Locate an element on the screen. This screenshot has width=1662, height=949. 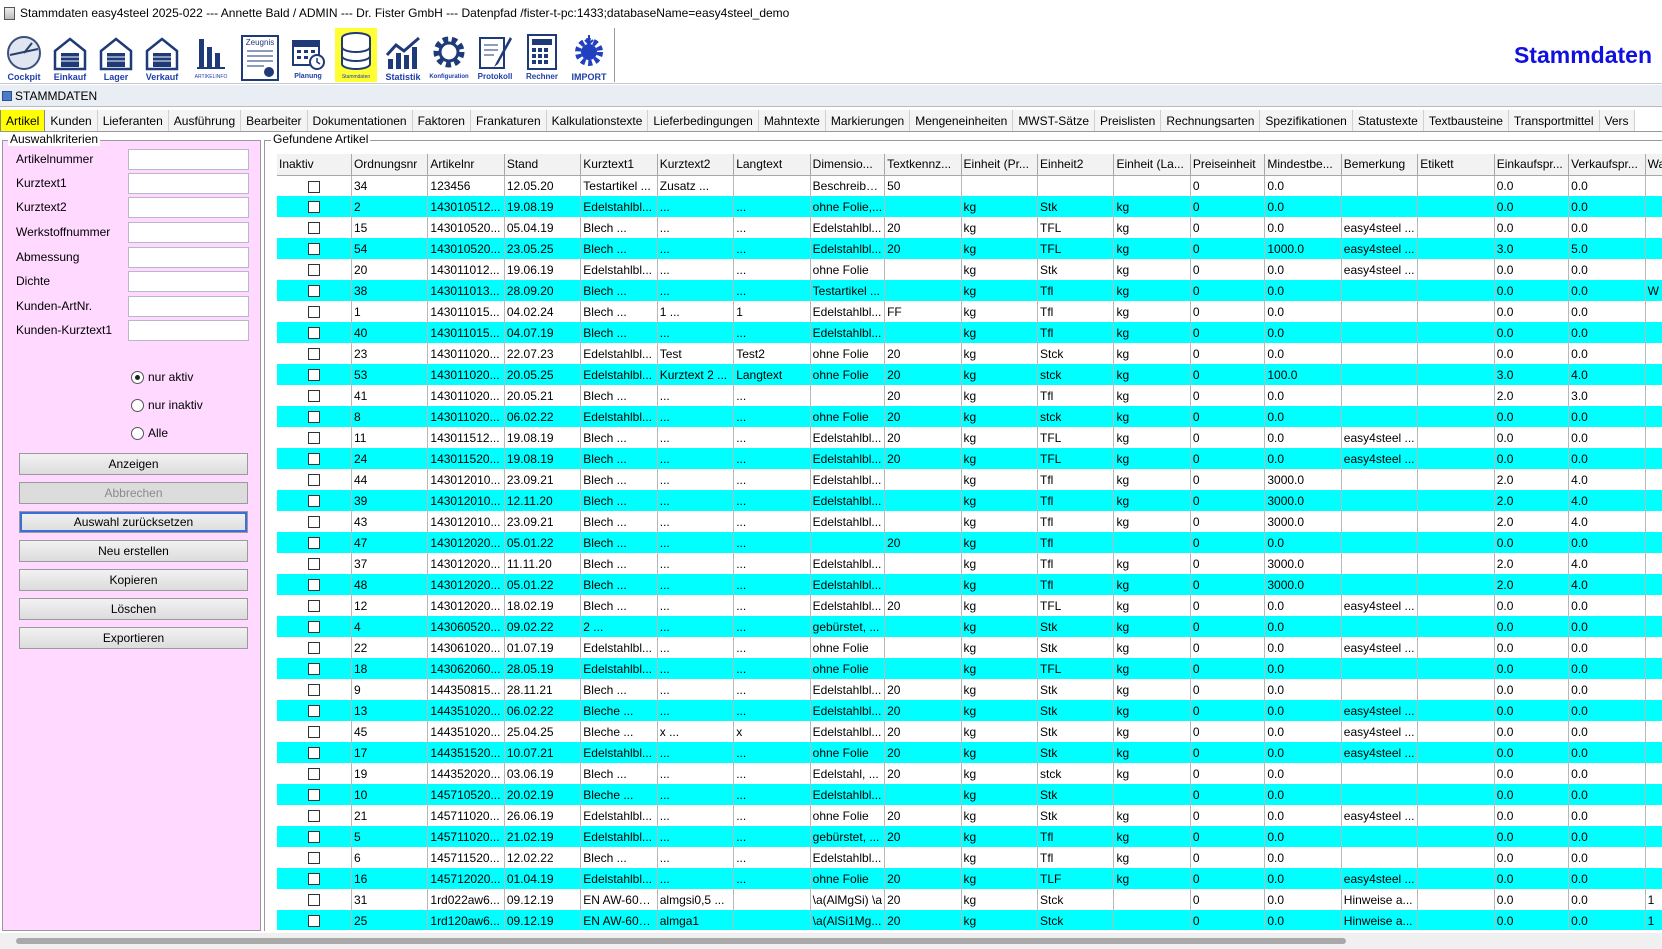
radio-nur-inaktiv: nur inaktiv is located at coordinates (167, 405).